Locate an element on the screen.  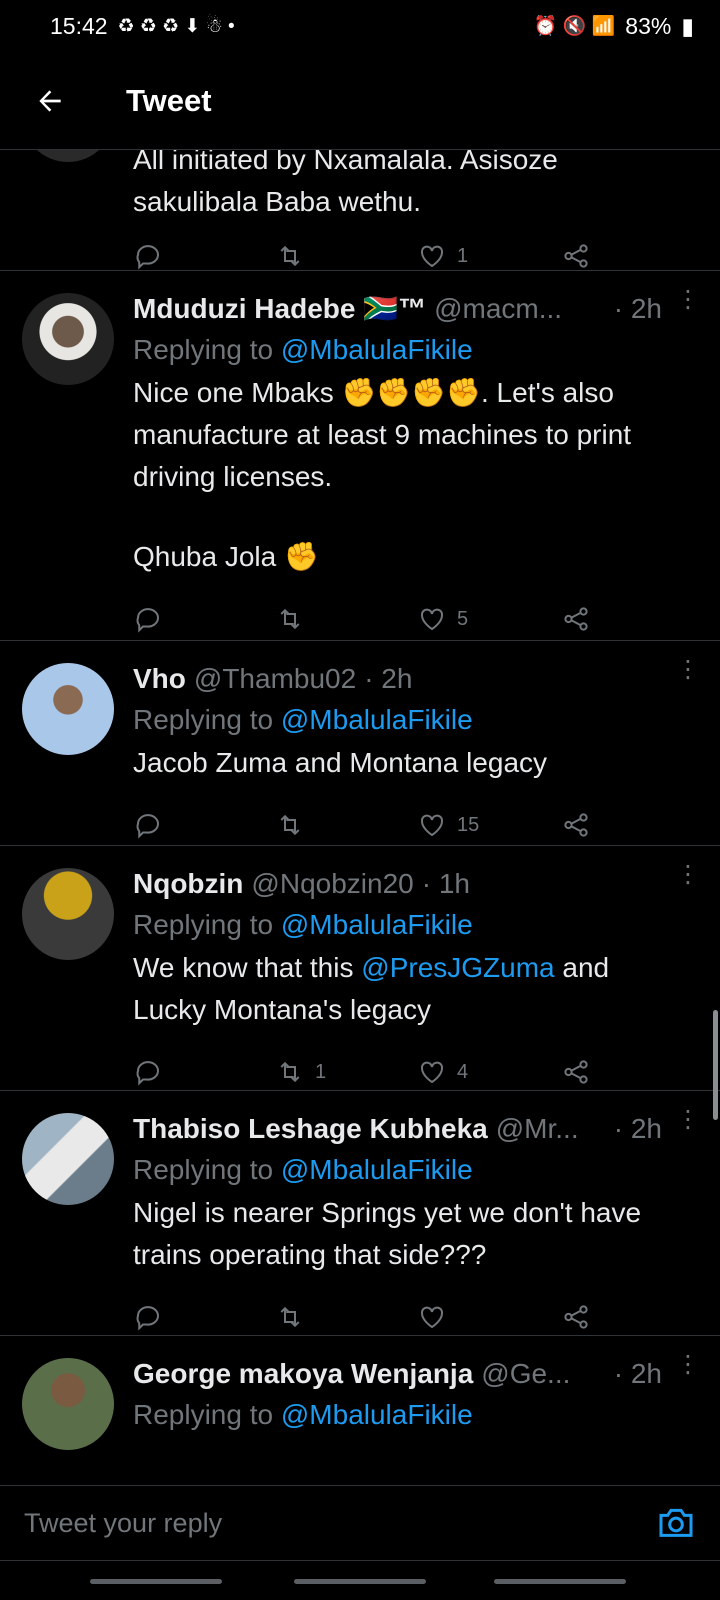
like-button is located at coordinates (432, 1317).